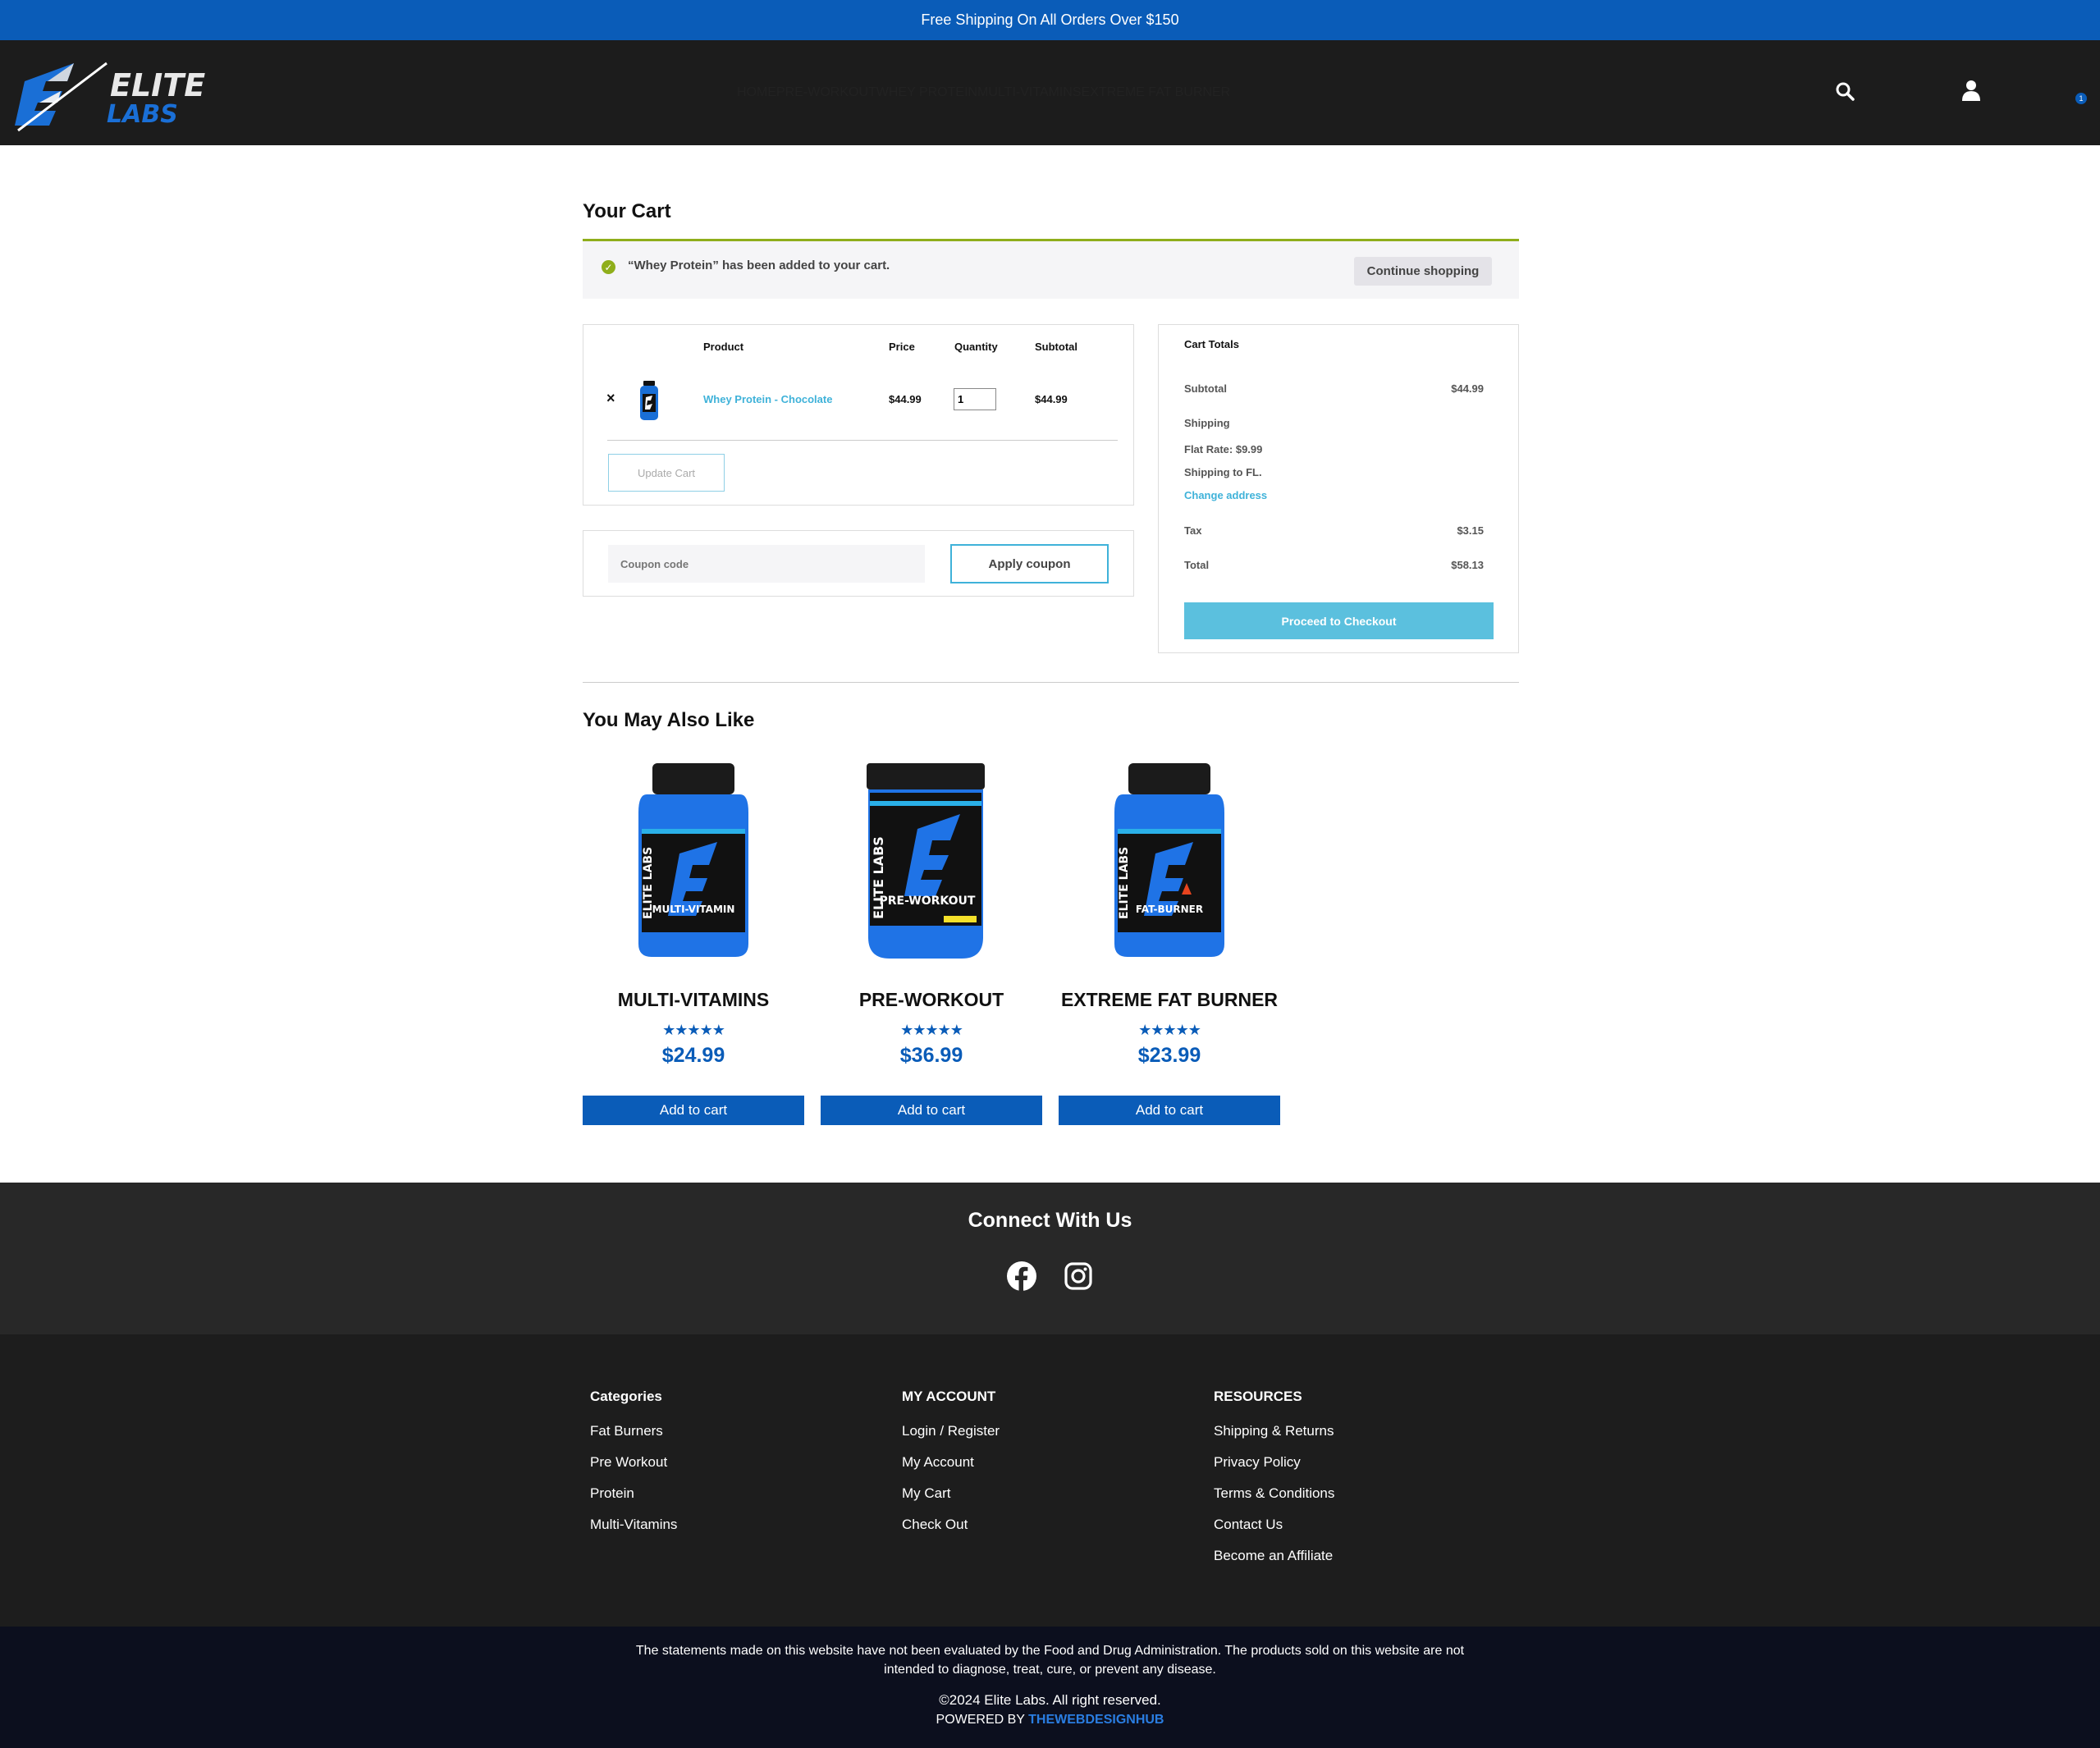  What do you see at coordinates (693, 1000) in the screenshot?
I see `product-name: MULTI-VITAMINS` at bounding box center [693, 1000].